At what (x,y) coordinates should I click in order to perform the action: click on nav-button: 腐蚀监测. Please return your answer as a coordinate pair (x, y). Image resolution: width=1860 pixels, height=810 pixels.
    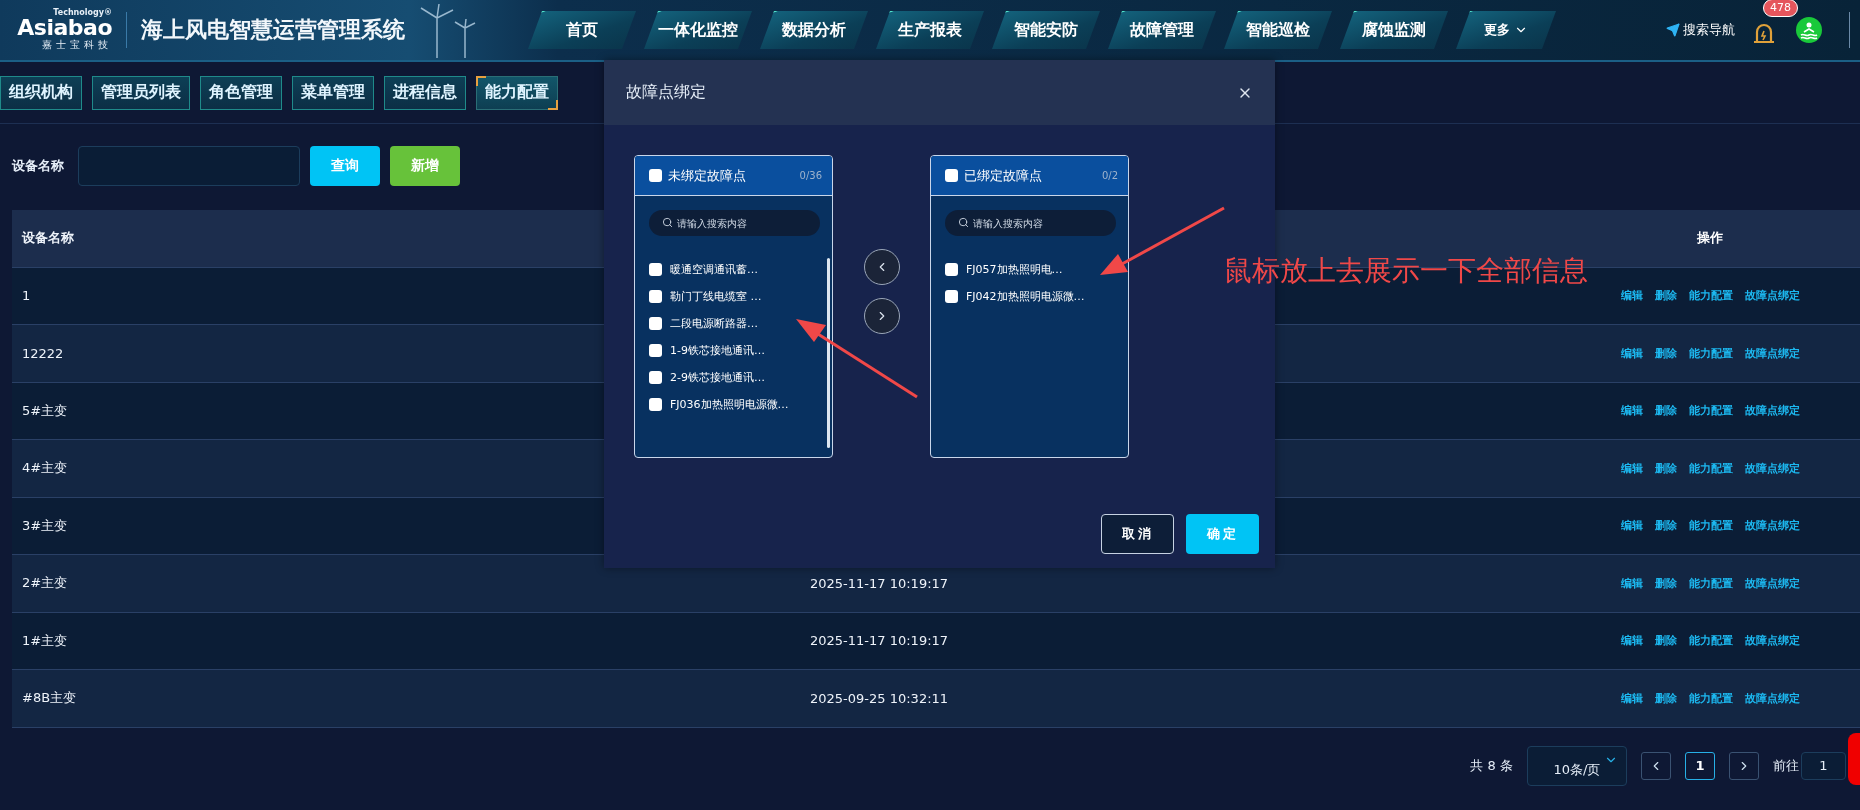
    Looking at the image, I should click on (1394, 30).